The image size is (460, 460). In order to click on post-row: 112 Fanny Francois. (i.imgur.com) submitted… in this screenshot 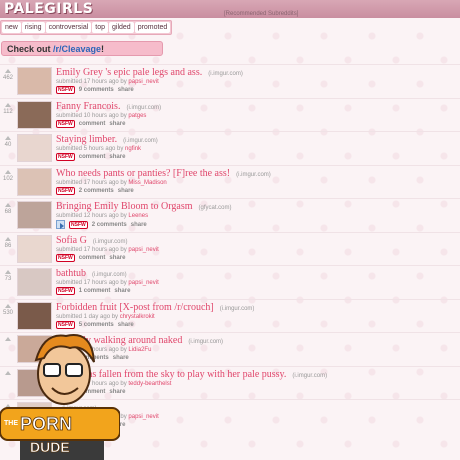, I will do `click(230, 114)`.